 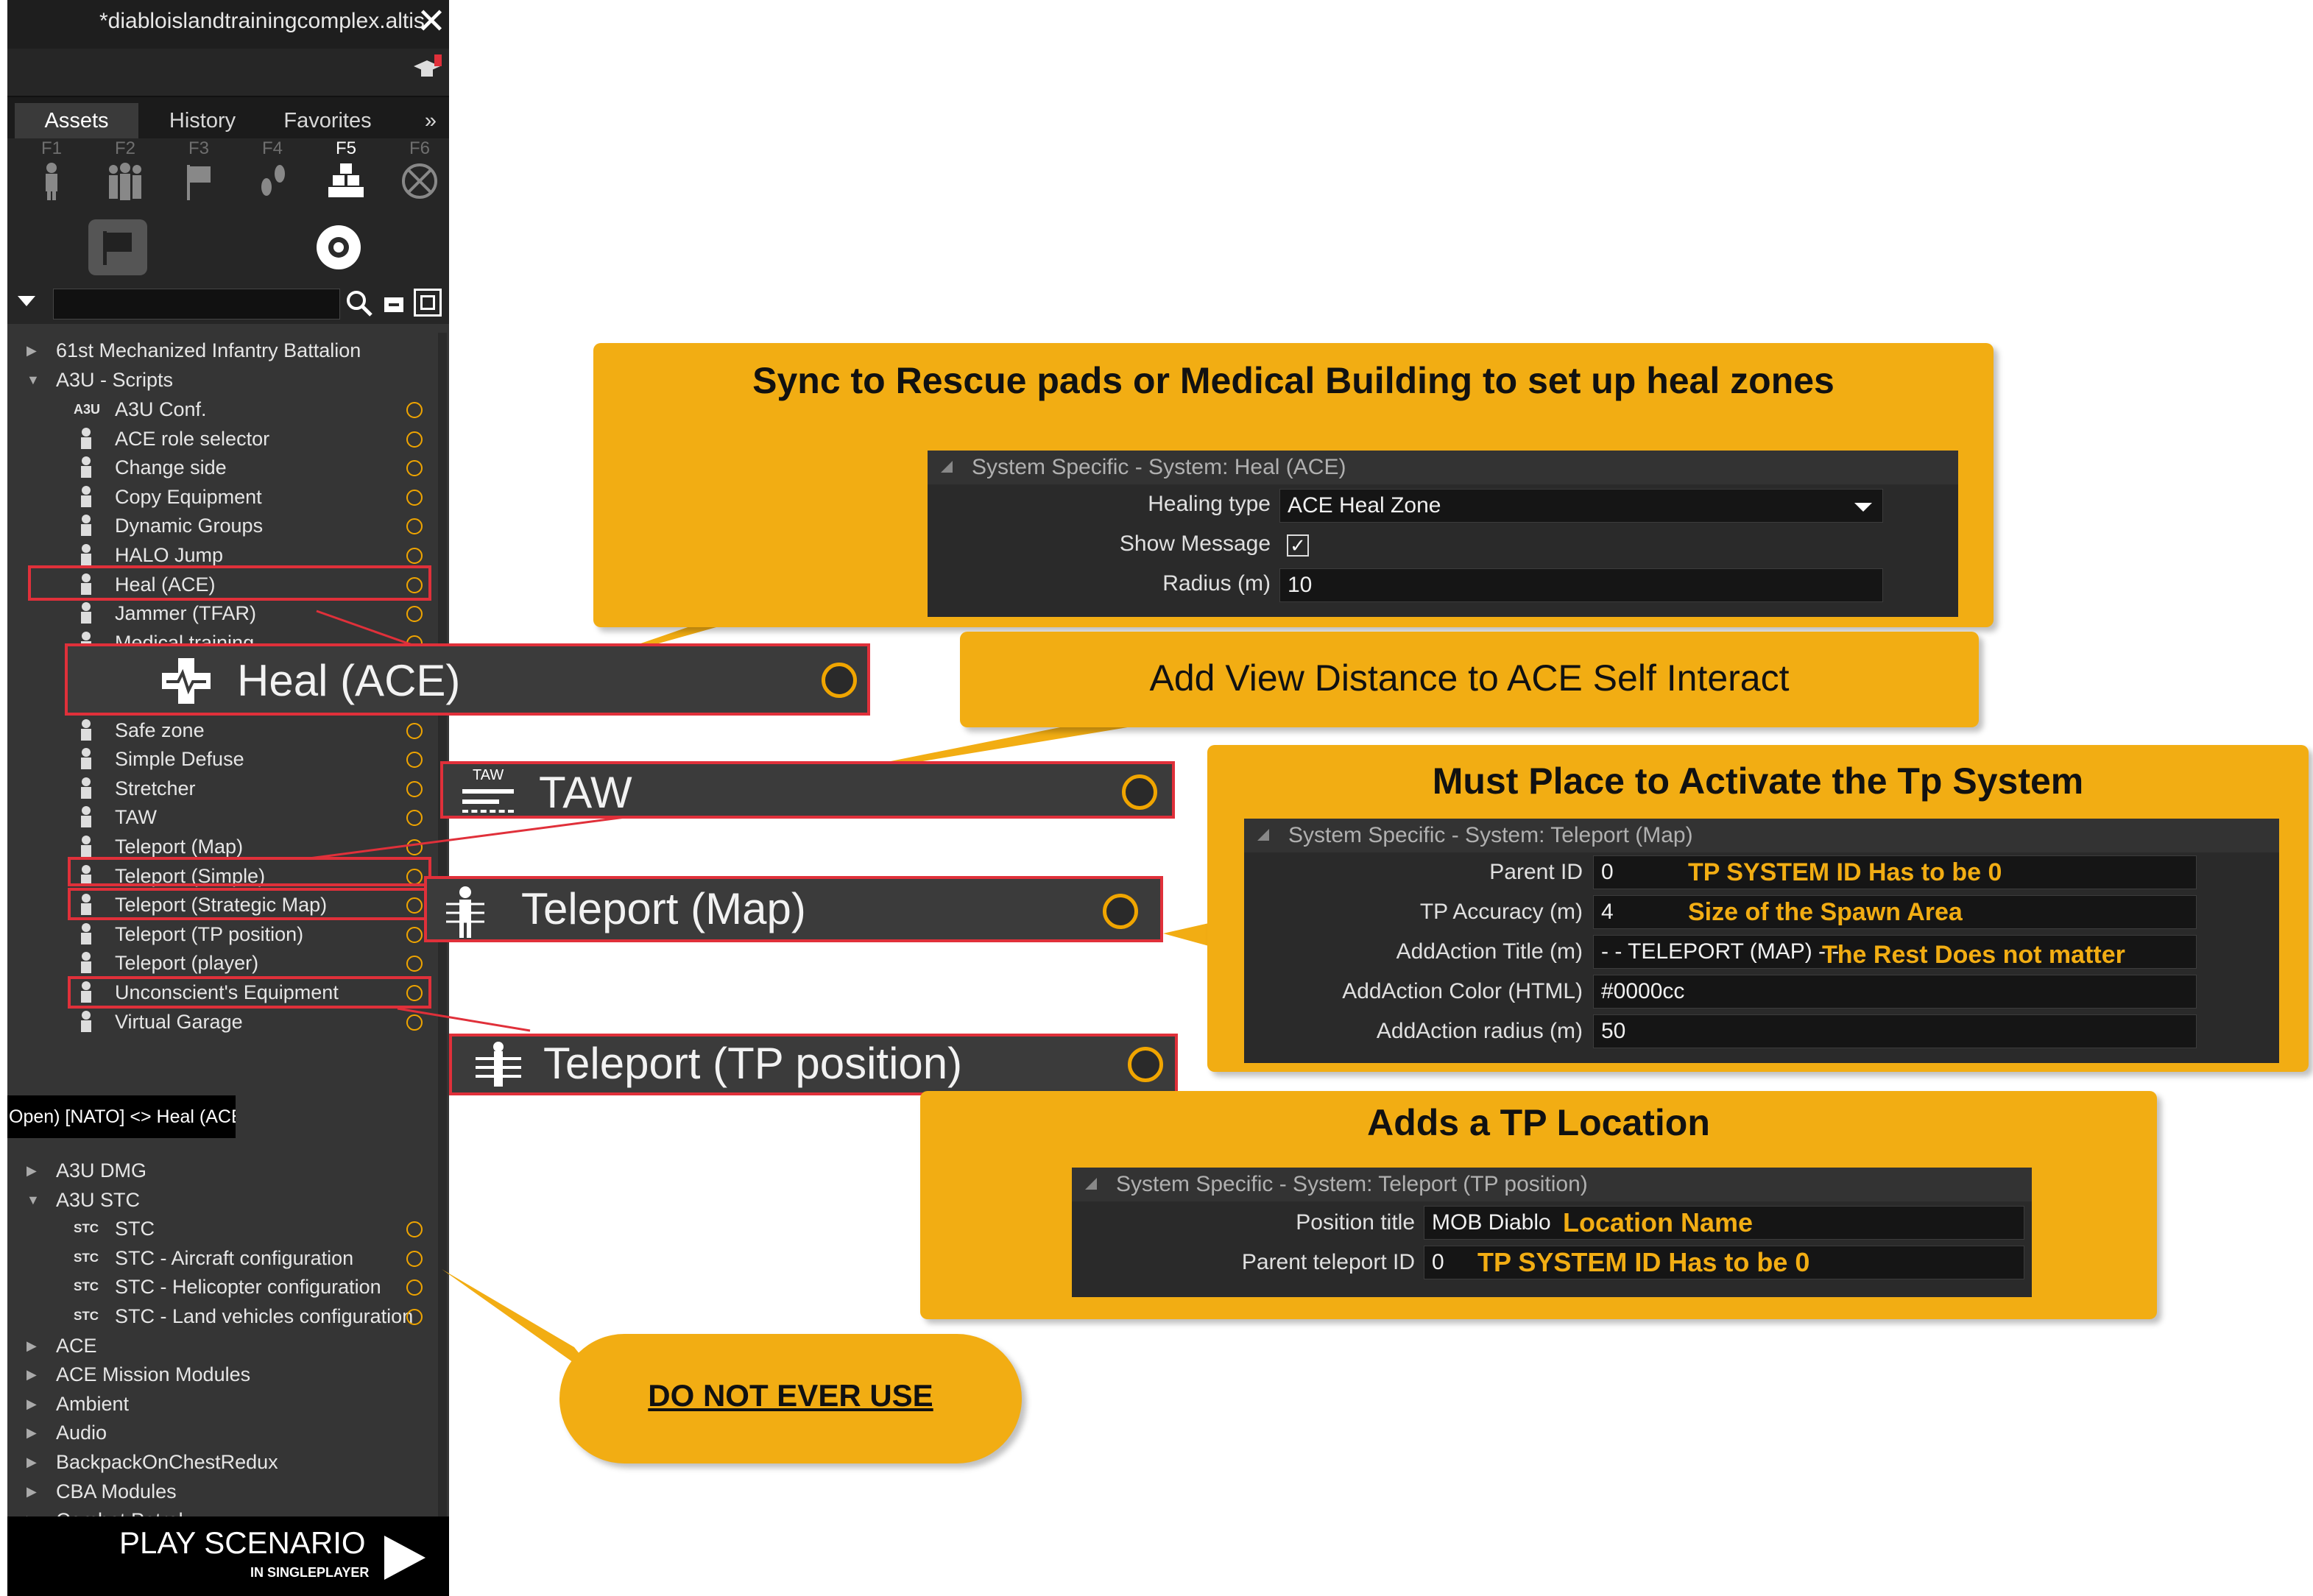 What do you see at coordinates (793, 909) in the screenshot?
I see `zoom-teleport-map: Teleport (Map)` at bounding box center [793, 909].